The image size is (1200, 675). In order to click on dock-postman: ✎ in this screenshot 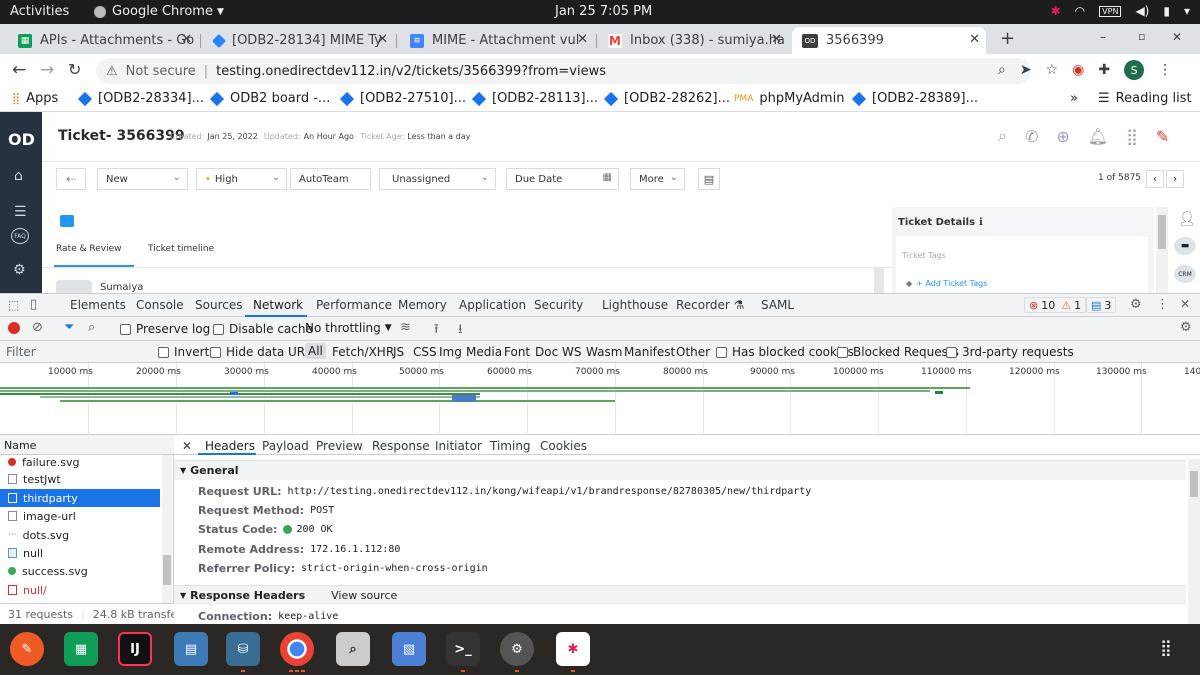, I will do `click(27, 649)`.